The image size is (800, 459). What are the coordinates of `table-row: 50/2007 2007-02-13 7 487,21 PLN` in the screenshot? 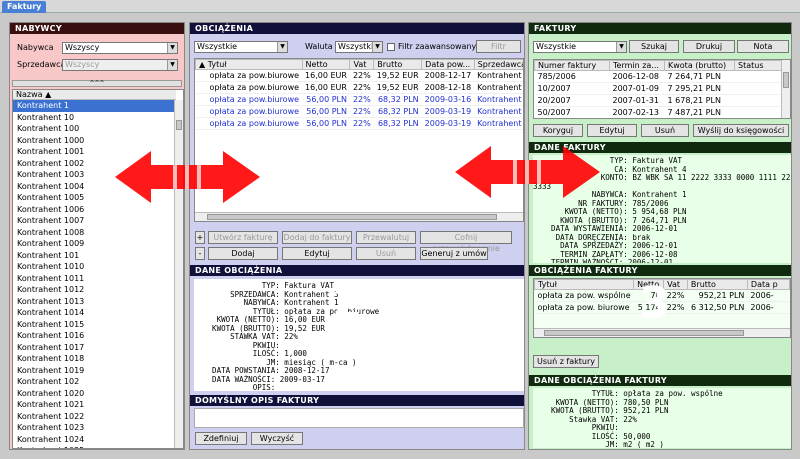 It's located at (658, 112).